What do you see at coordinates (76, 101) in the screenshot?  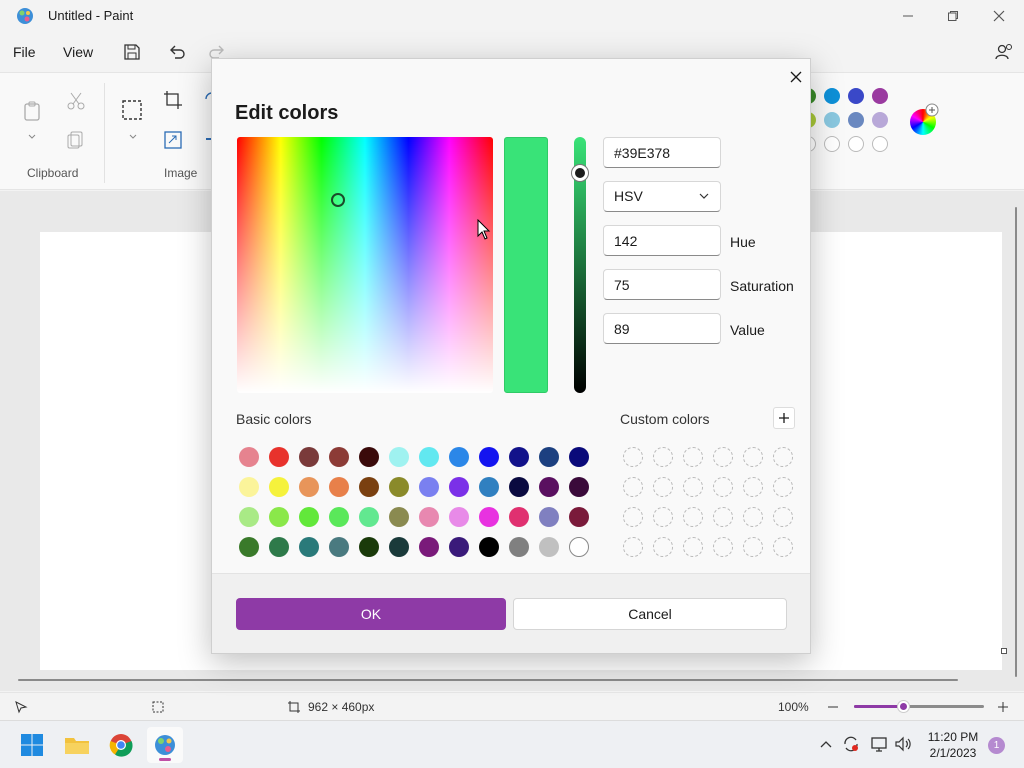 I see `cut-icon` at bounding box center [76, 101].